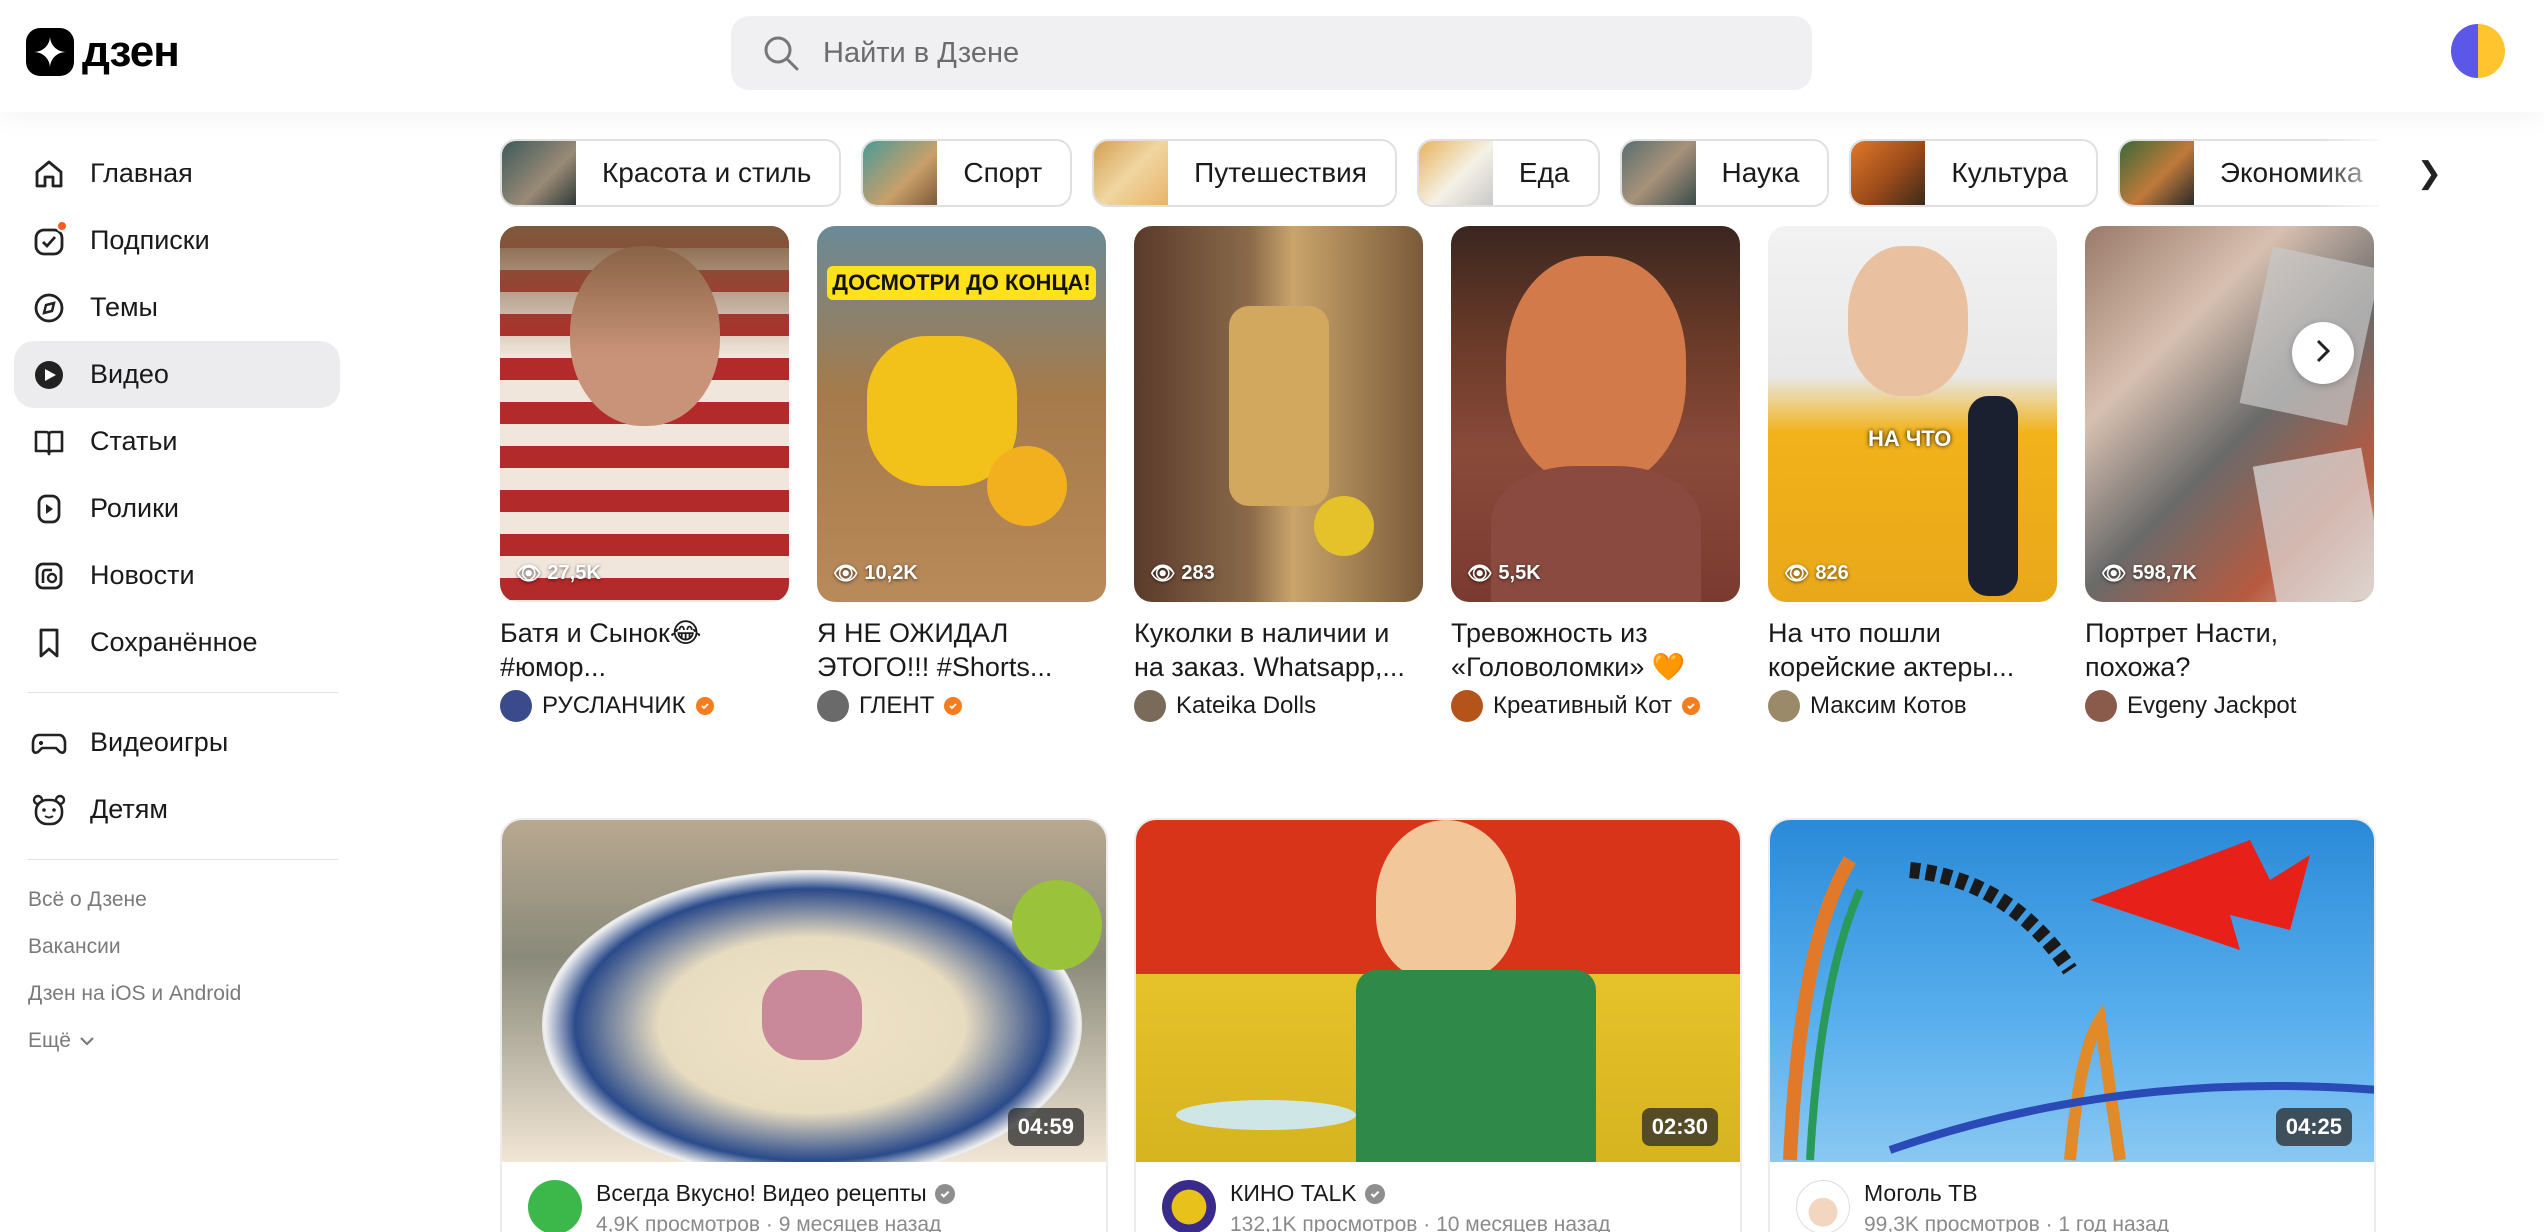  What do you see at coordinates (177, 809) in the screenshot?
I see `sidebar-item-kids: Детям` at bounding box center [177, 809].